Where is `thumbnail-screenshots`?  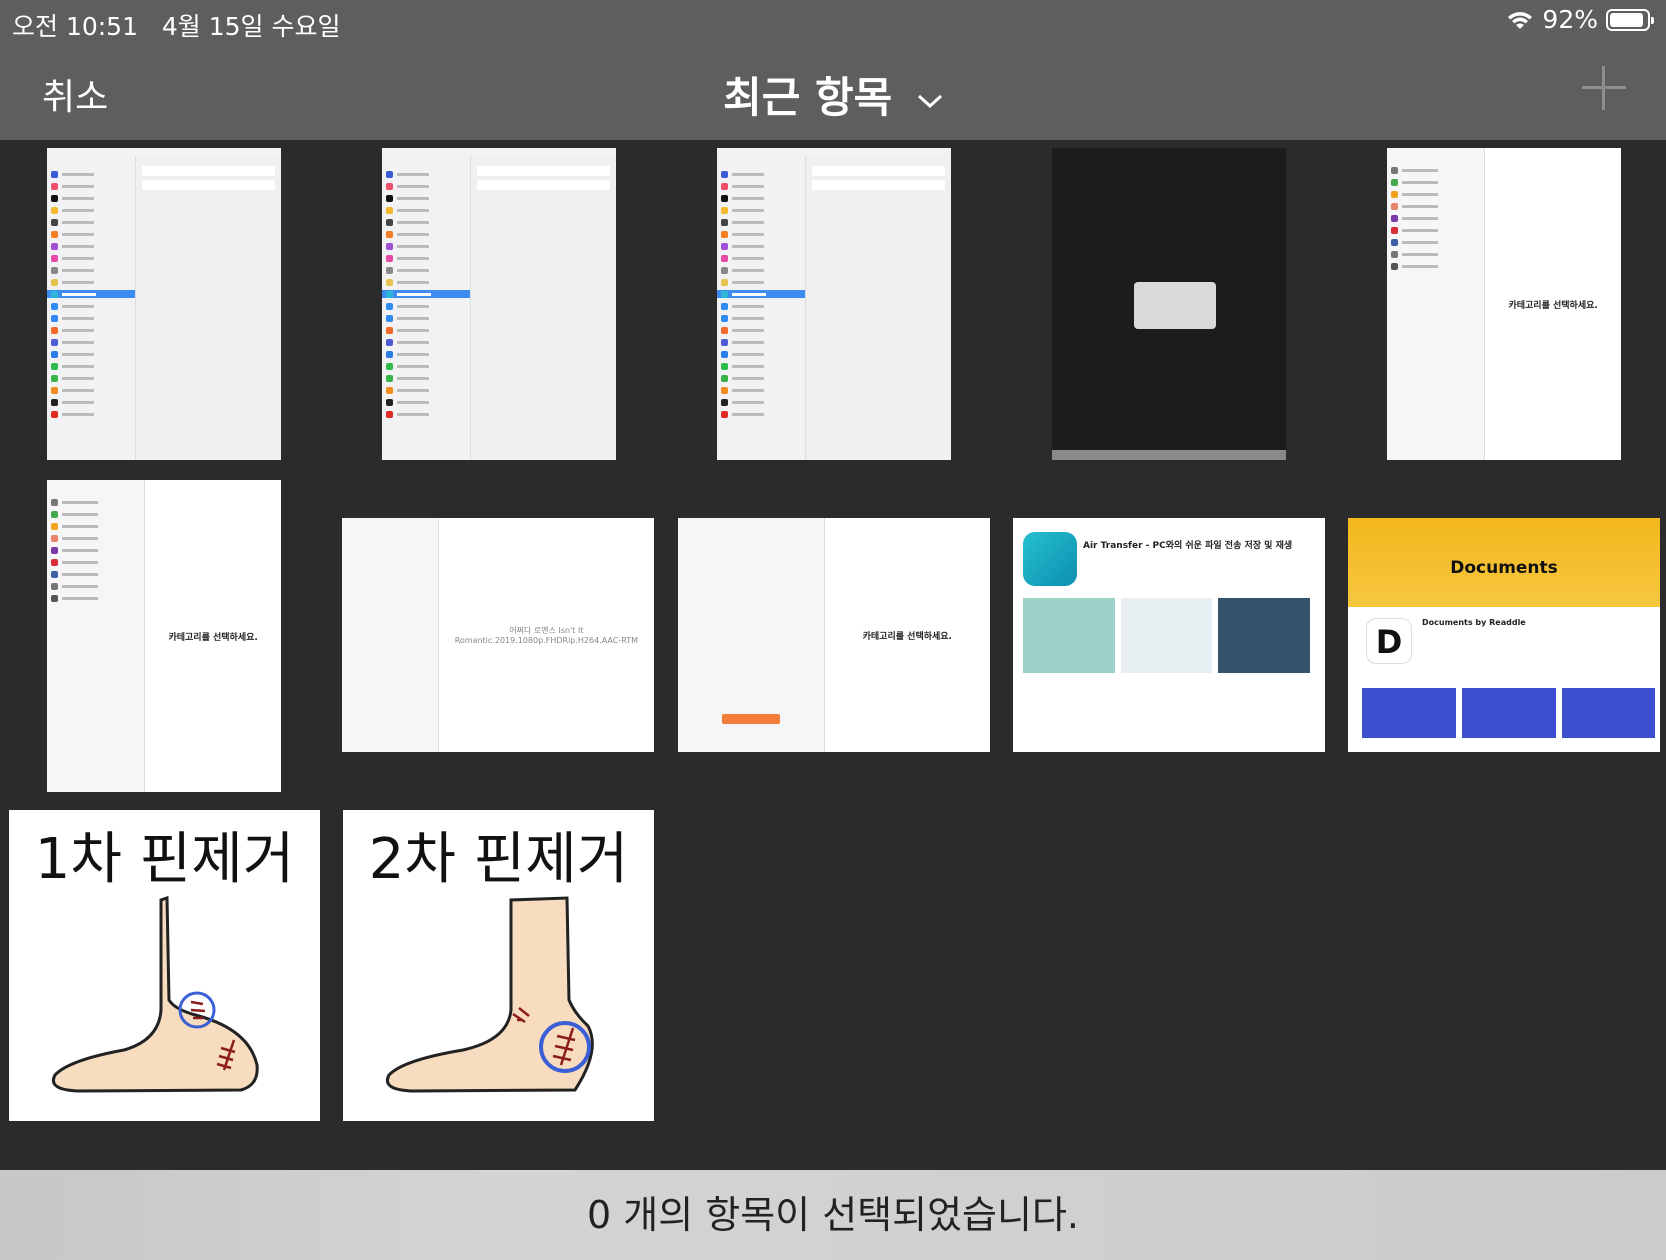 thumbnail-screenshots is located at coordinates (1167, 635).